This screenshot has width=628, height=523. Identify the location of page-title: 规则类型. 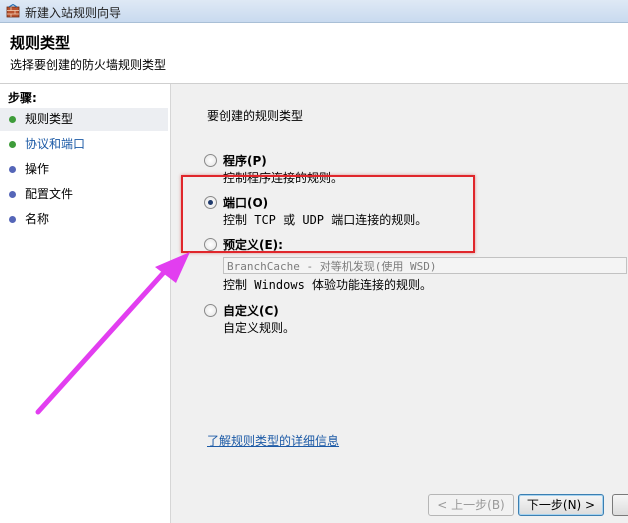
(40, 43).